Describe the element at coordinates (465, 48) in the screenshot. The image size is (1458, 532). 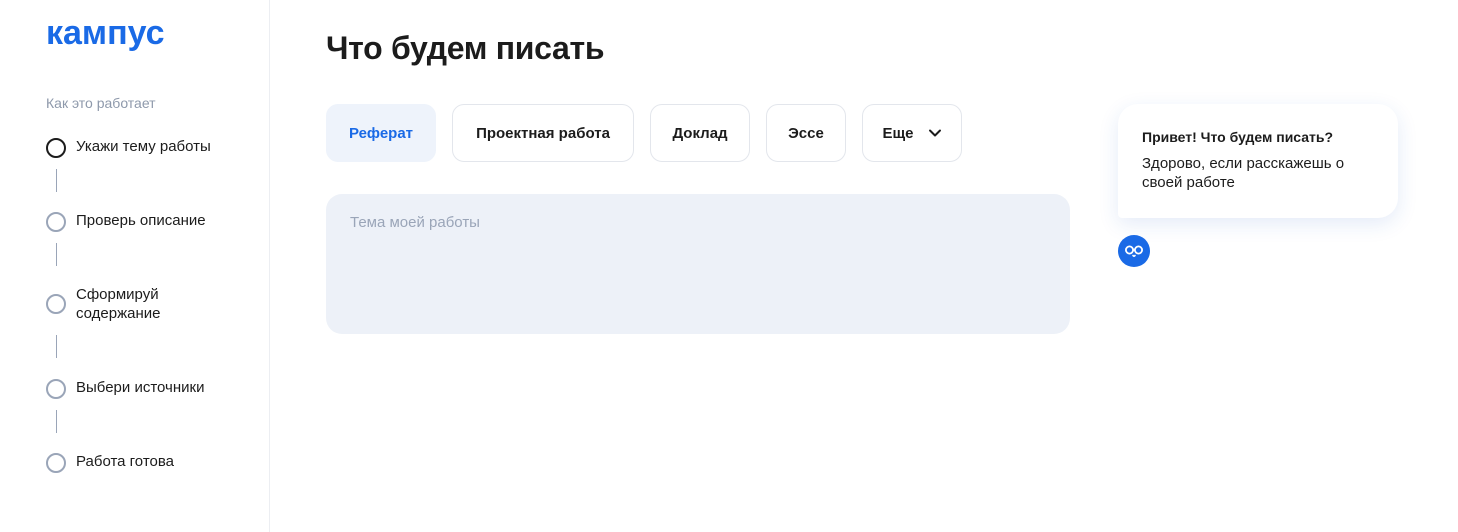
I see `page-title: Что будем писать` at that location.